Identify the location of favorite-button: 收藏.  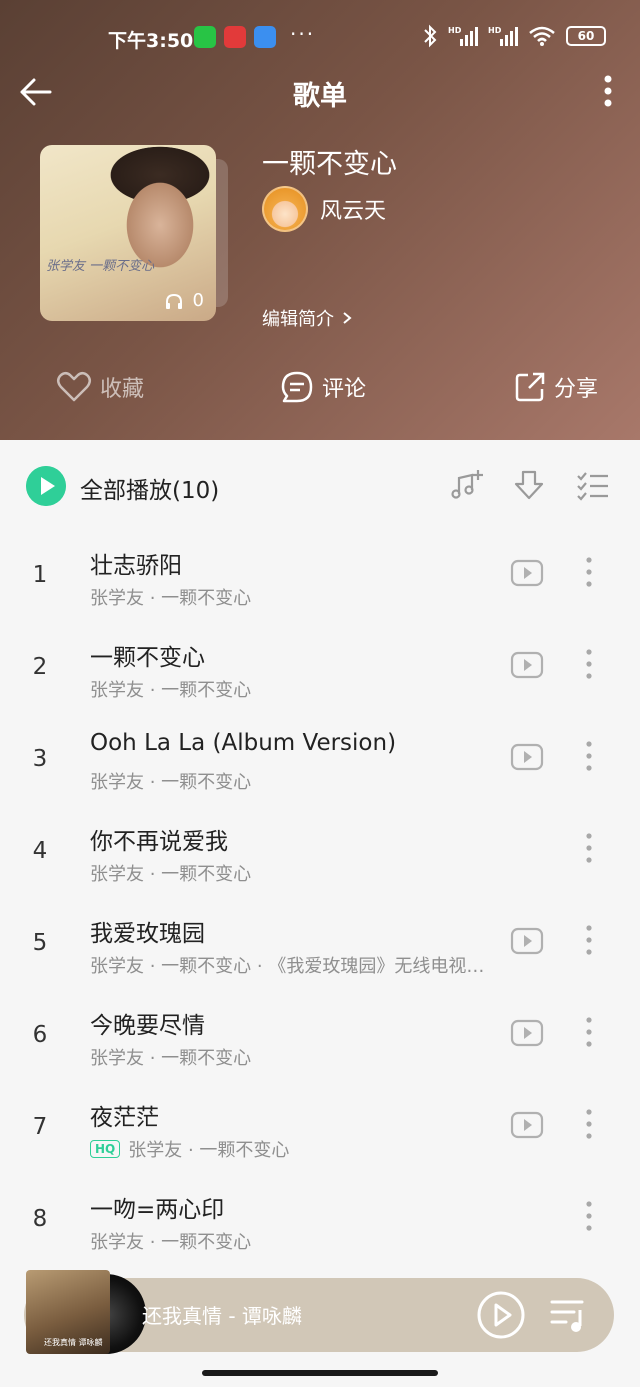
(100, 387).